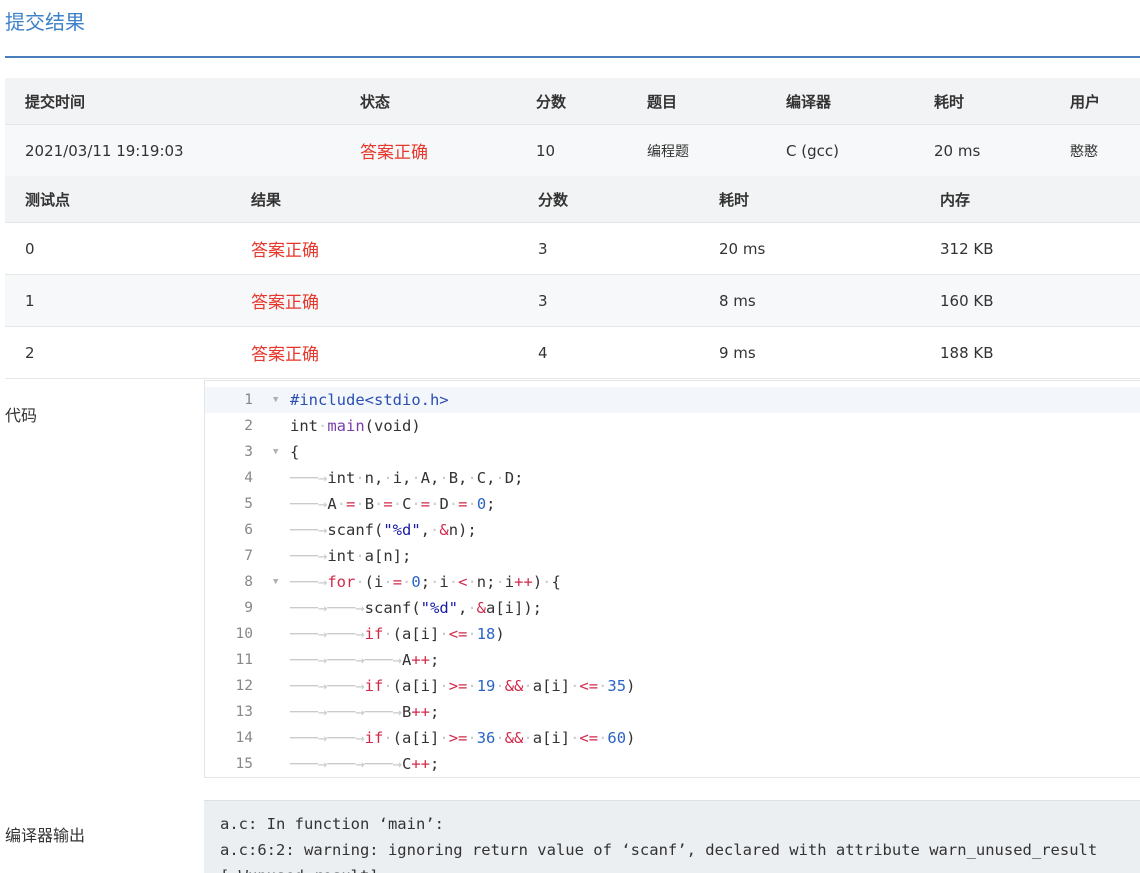 The image size is (1140, 873). I want to click on header-problem: 题目, so click(662, 101).